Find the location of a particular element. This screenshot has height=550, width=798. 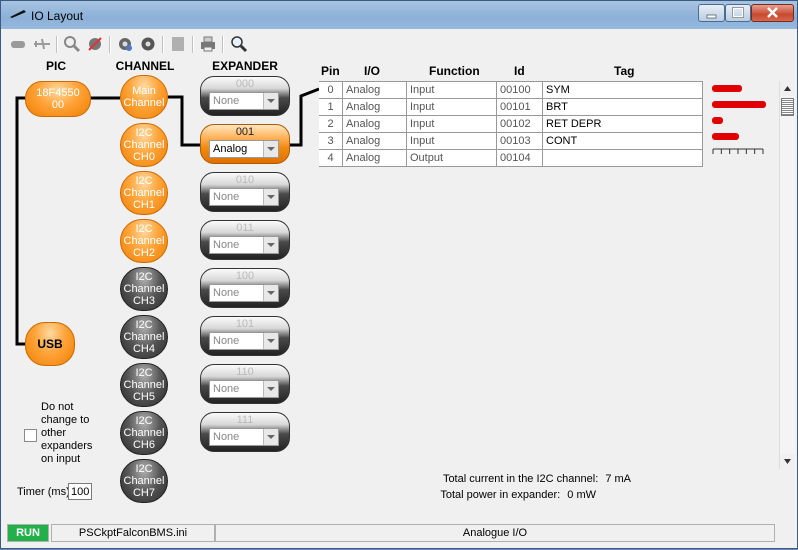

timer-input: 100 is located at coordinates (80, 491).